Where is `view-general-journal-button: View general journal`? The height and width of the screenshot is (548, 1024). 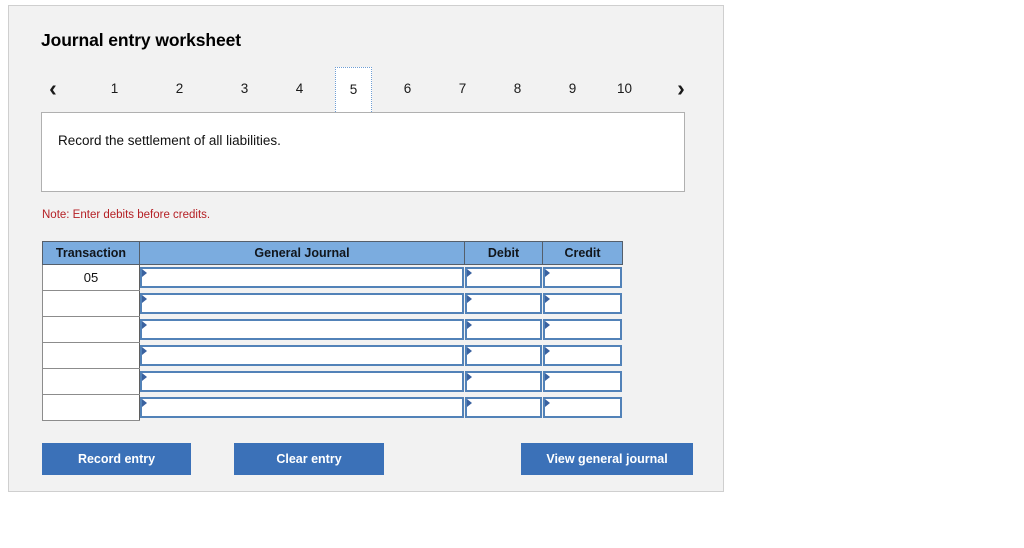 view-general-journal-button: View general journal is located at coordinates (607, 459).